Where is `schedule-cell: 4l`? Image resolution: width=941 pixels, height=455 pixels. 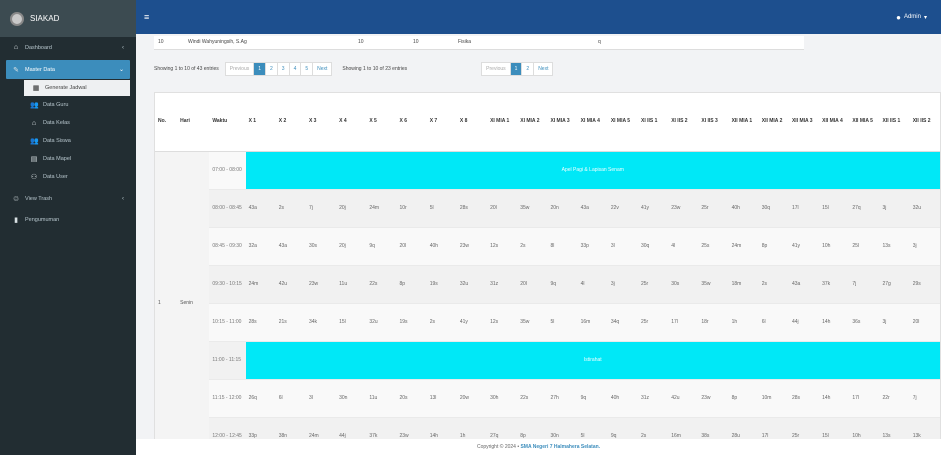 schedule-cell: 4l is located at coordinates (592, 283).